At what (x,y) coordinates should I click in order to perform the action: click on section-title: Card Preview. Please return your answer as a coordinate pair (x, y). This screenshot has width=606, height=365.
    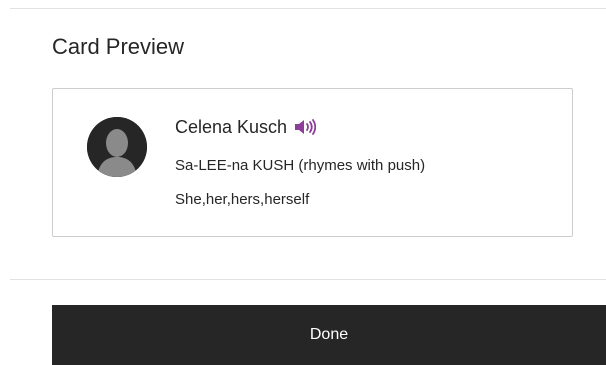
    Looking at the image, I should click on (118, 46).